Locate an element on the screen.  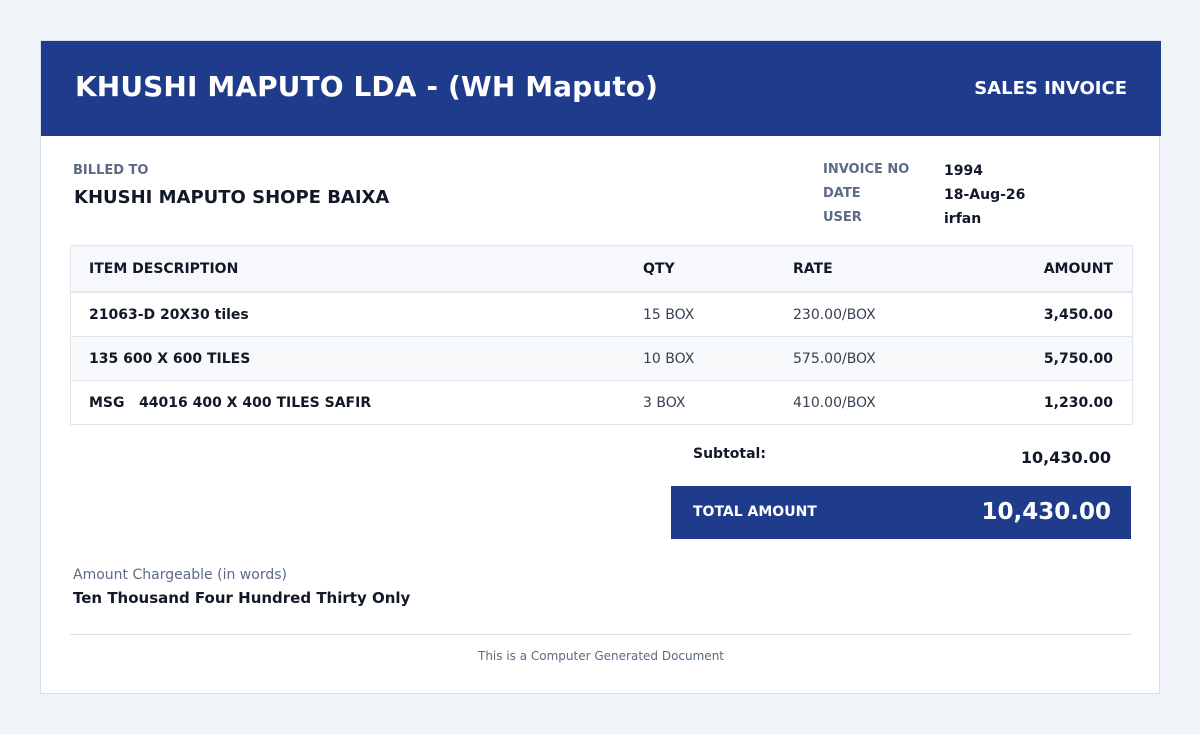
column-header-rate: RATE is located at coordinates (813, 268).